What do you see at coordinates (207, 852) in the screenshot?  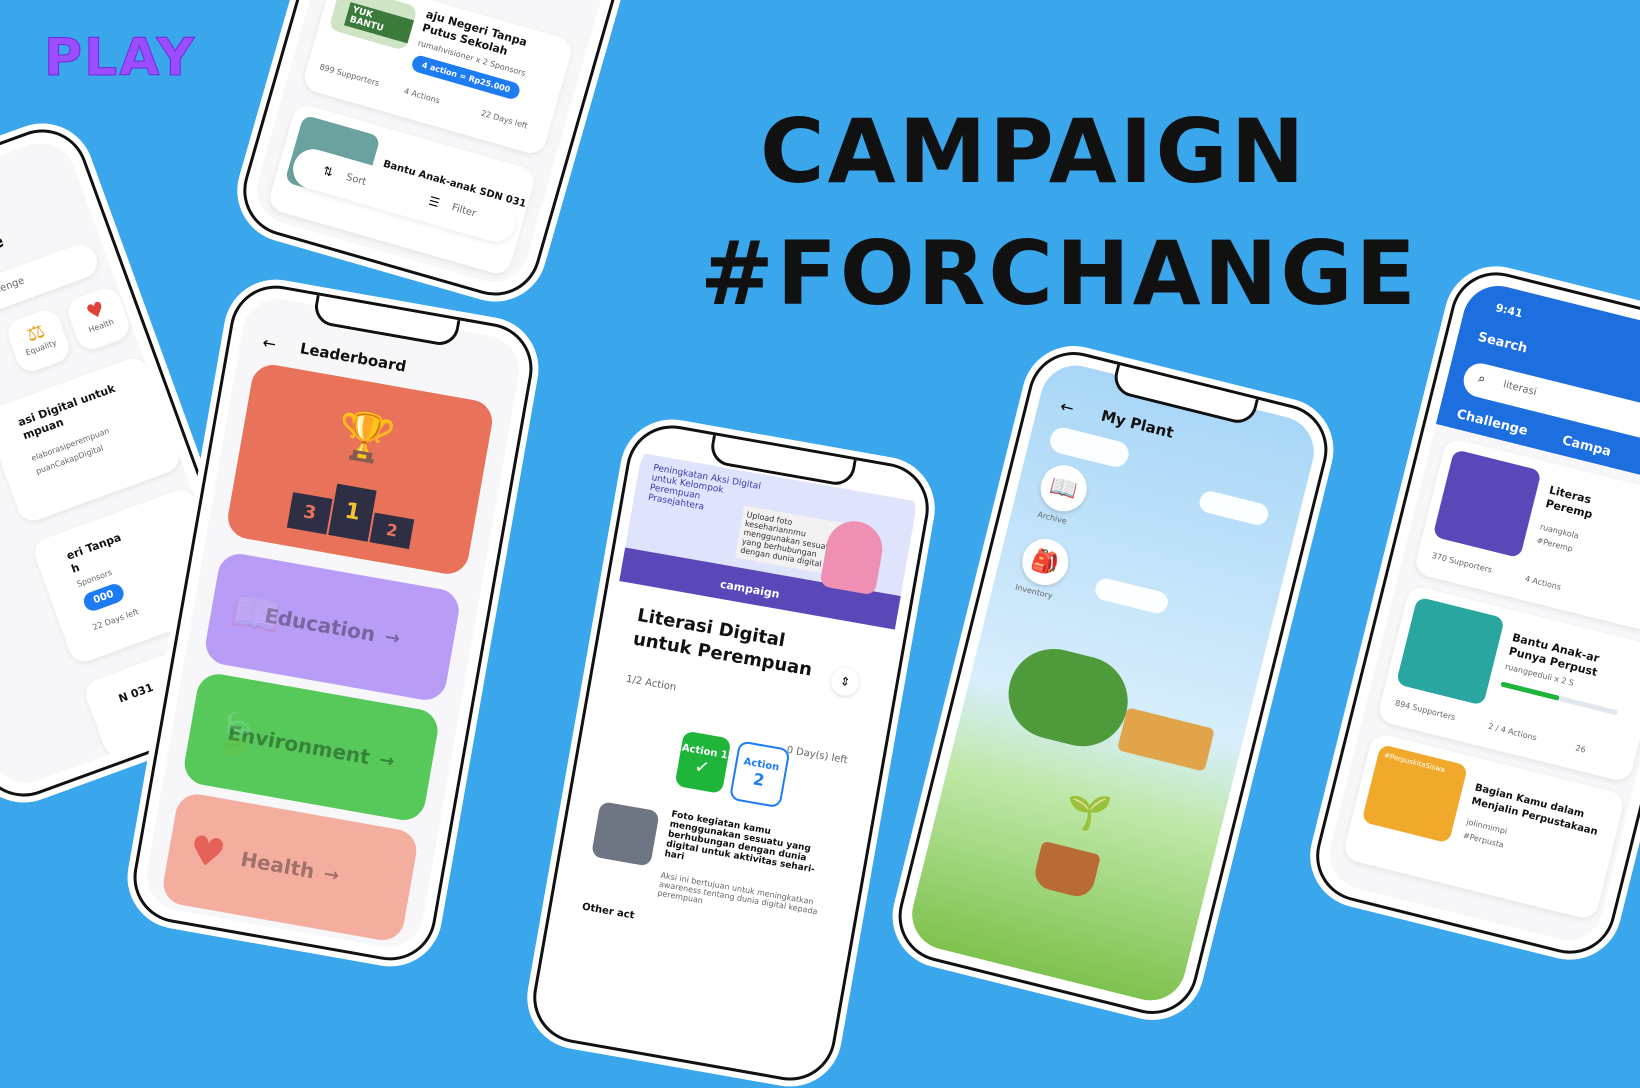 I see `heart-icon: ♥` at bounding box center [207, 852].